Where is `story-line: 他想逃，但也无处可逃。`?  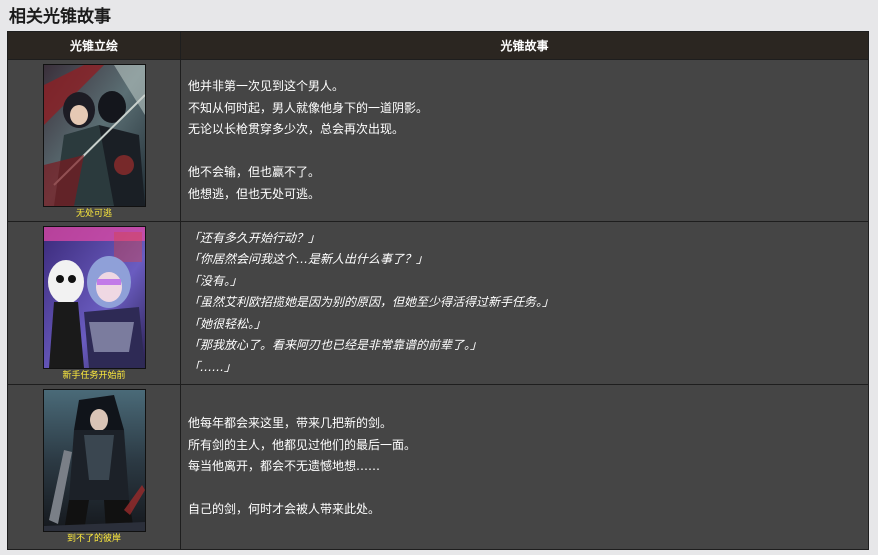
story-line: 他想逃，但也无处可逃。 is located at coordinates (254, 193).